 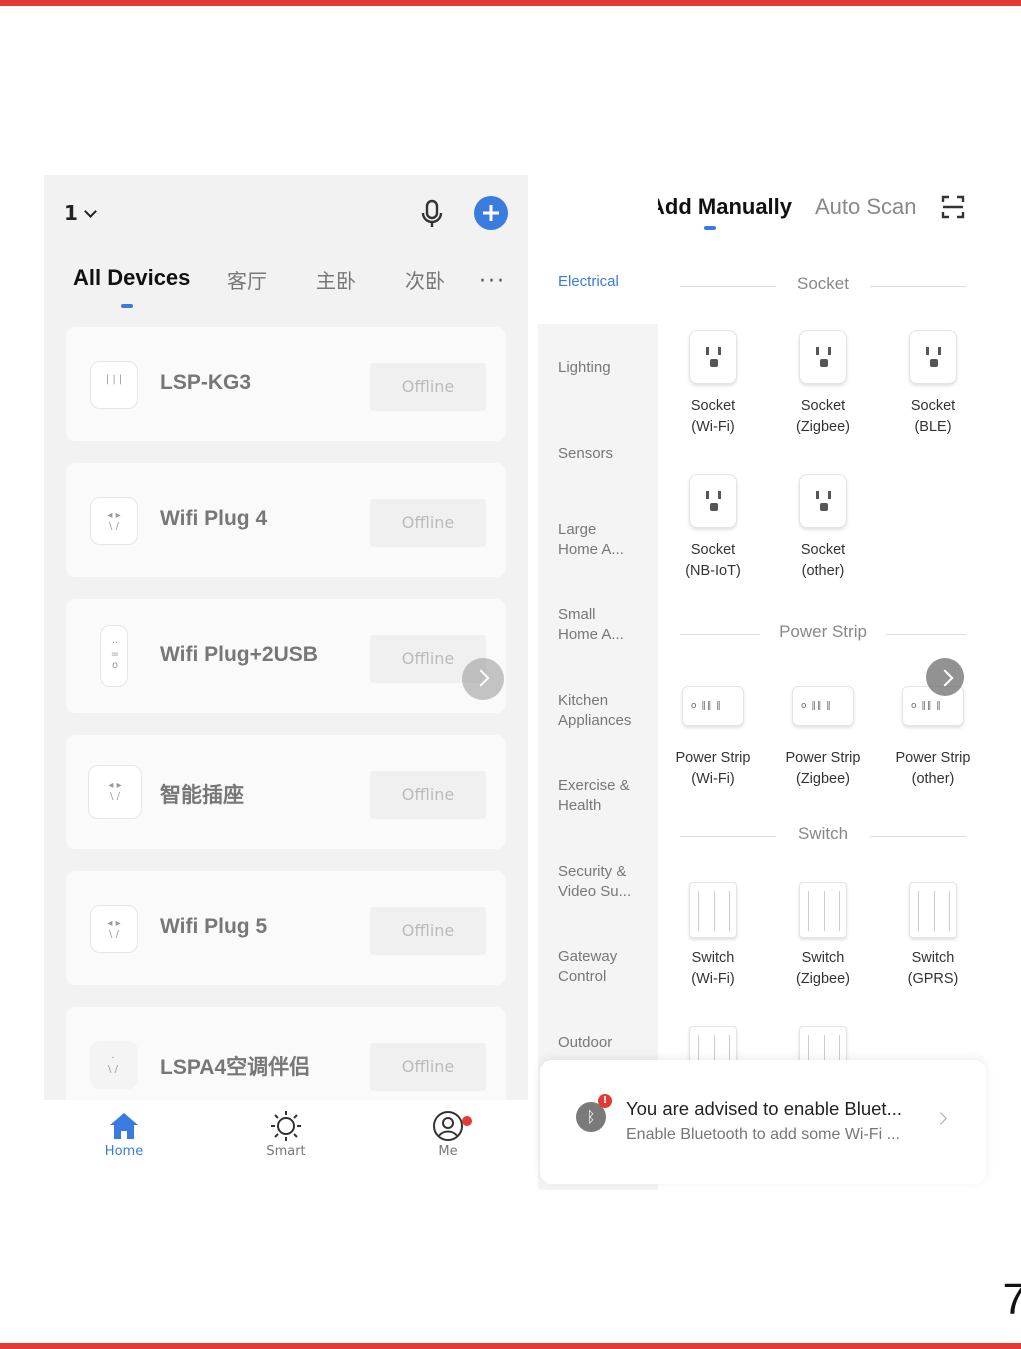 I want to click on usb-plug-thumbnail-icon: ·· = o, so click(x=114, y=656).